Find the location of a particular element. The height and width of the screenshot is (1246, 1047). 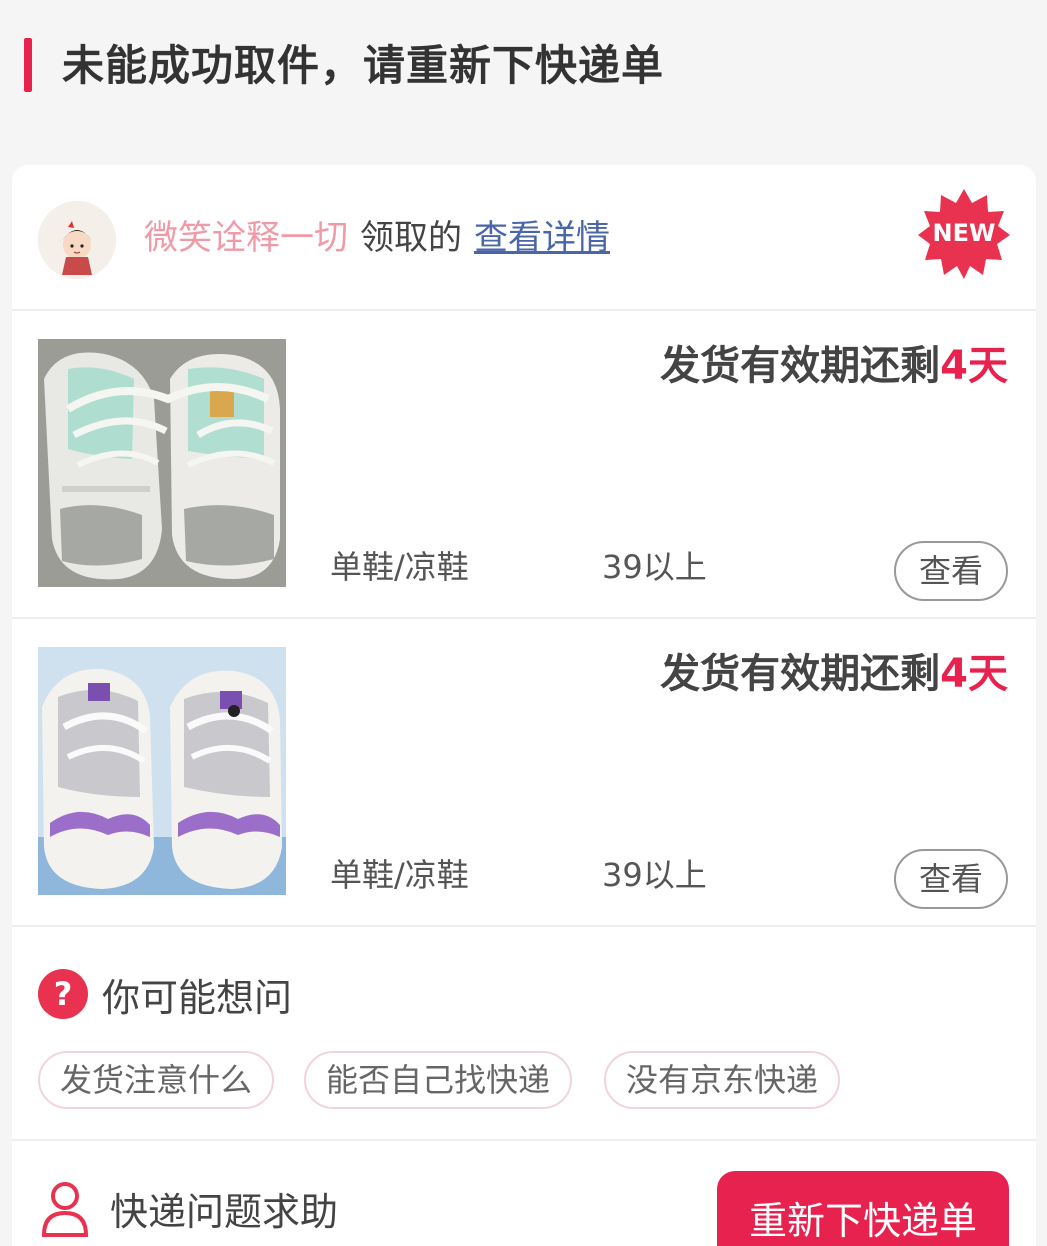

header: 未能成功取件，请重新下快递单 is located at coordinates (523, 65).